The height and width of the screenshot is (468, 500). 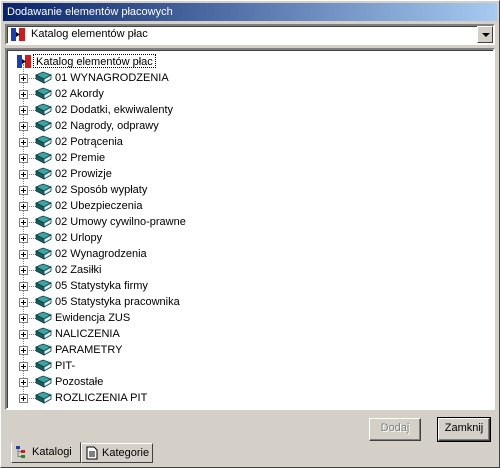 What do you see at coordinates (247, 334) in the screenshot?
I see `tree-item: NALICZENIA` at bounding box center [247, 334].